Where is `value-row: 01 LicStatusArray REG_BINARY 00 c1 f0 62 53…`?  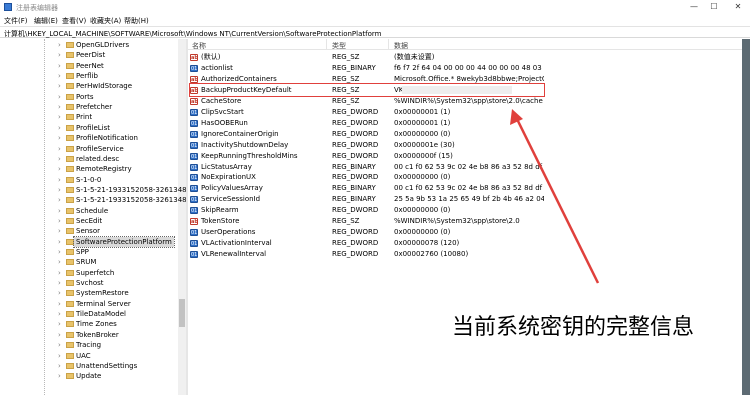
value-row: 01 LicStatusArray REG_BINARY 00 c1 f0 62 53… is located at coordinates (368, 167).